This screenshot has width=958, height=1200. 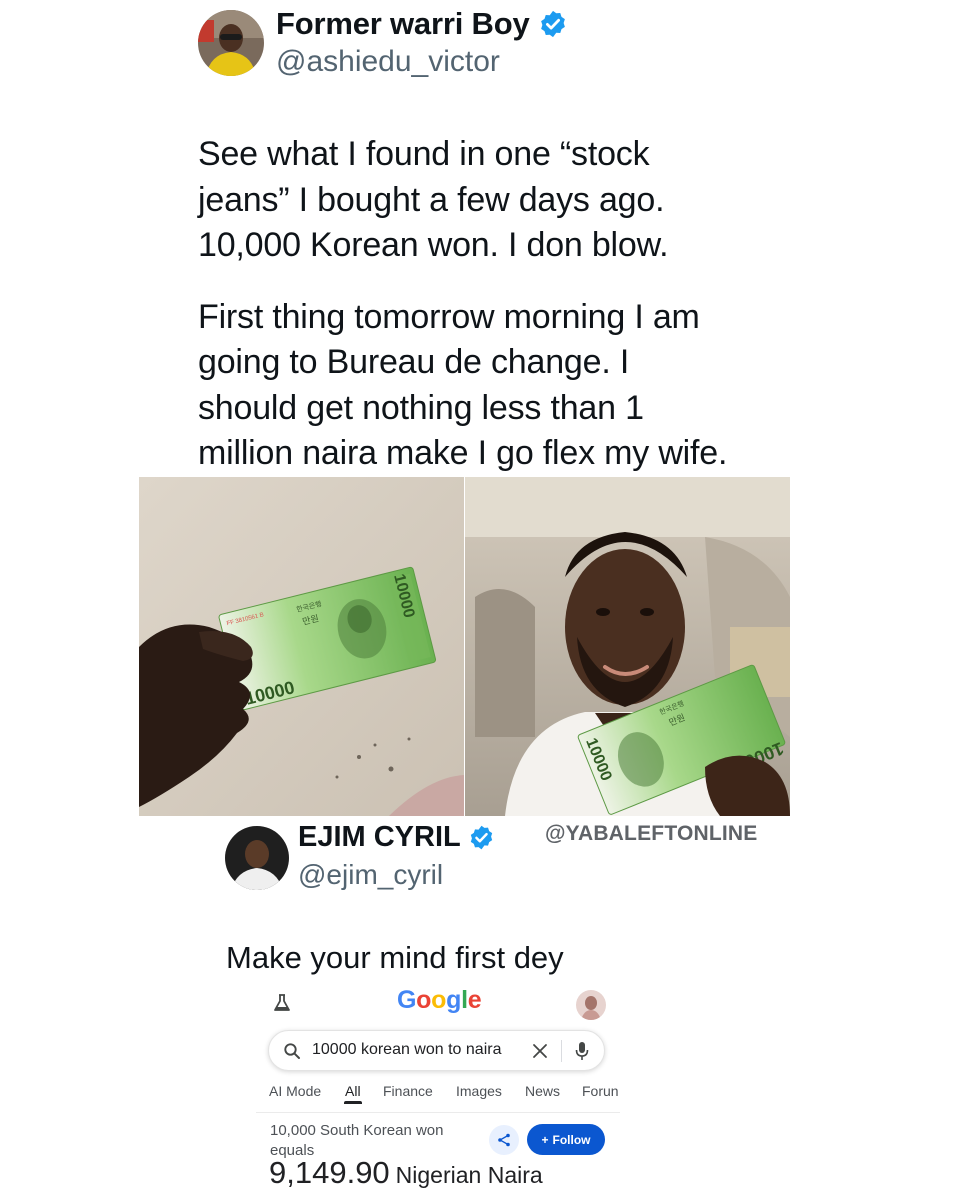 I want to click on author-name-text: Former warri Boy, so click(x=403, y=24).